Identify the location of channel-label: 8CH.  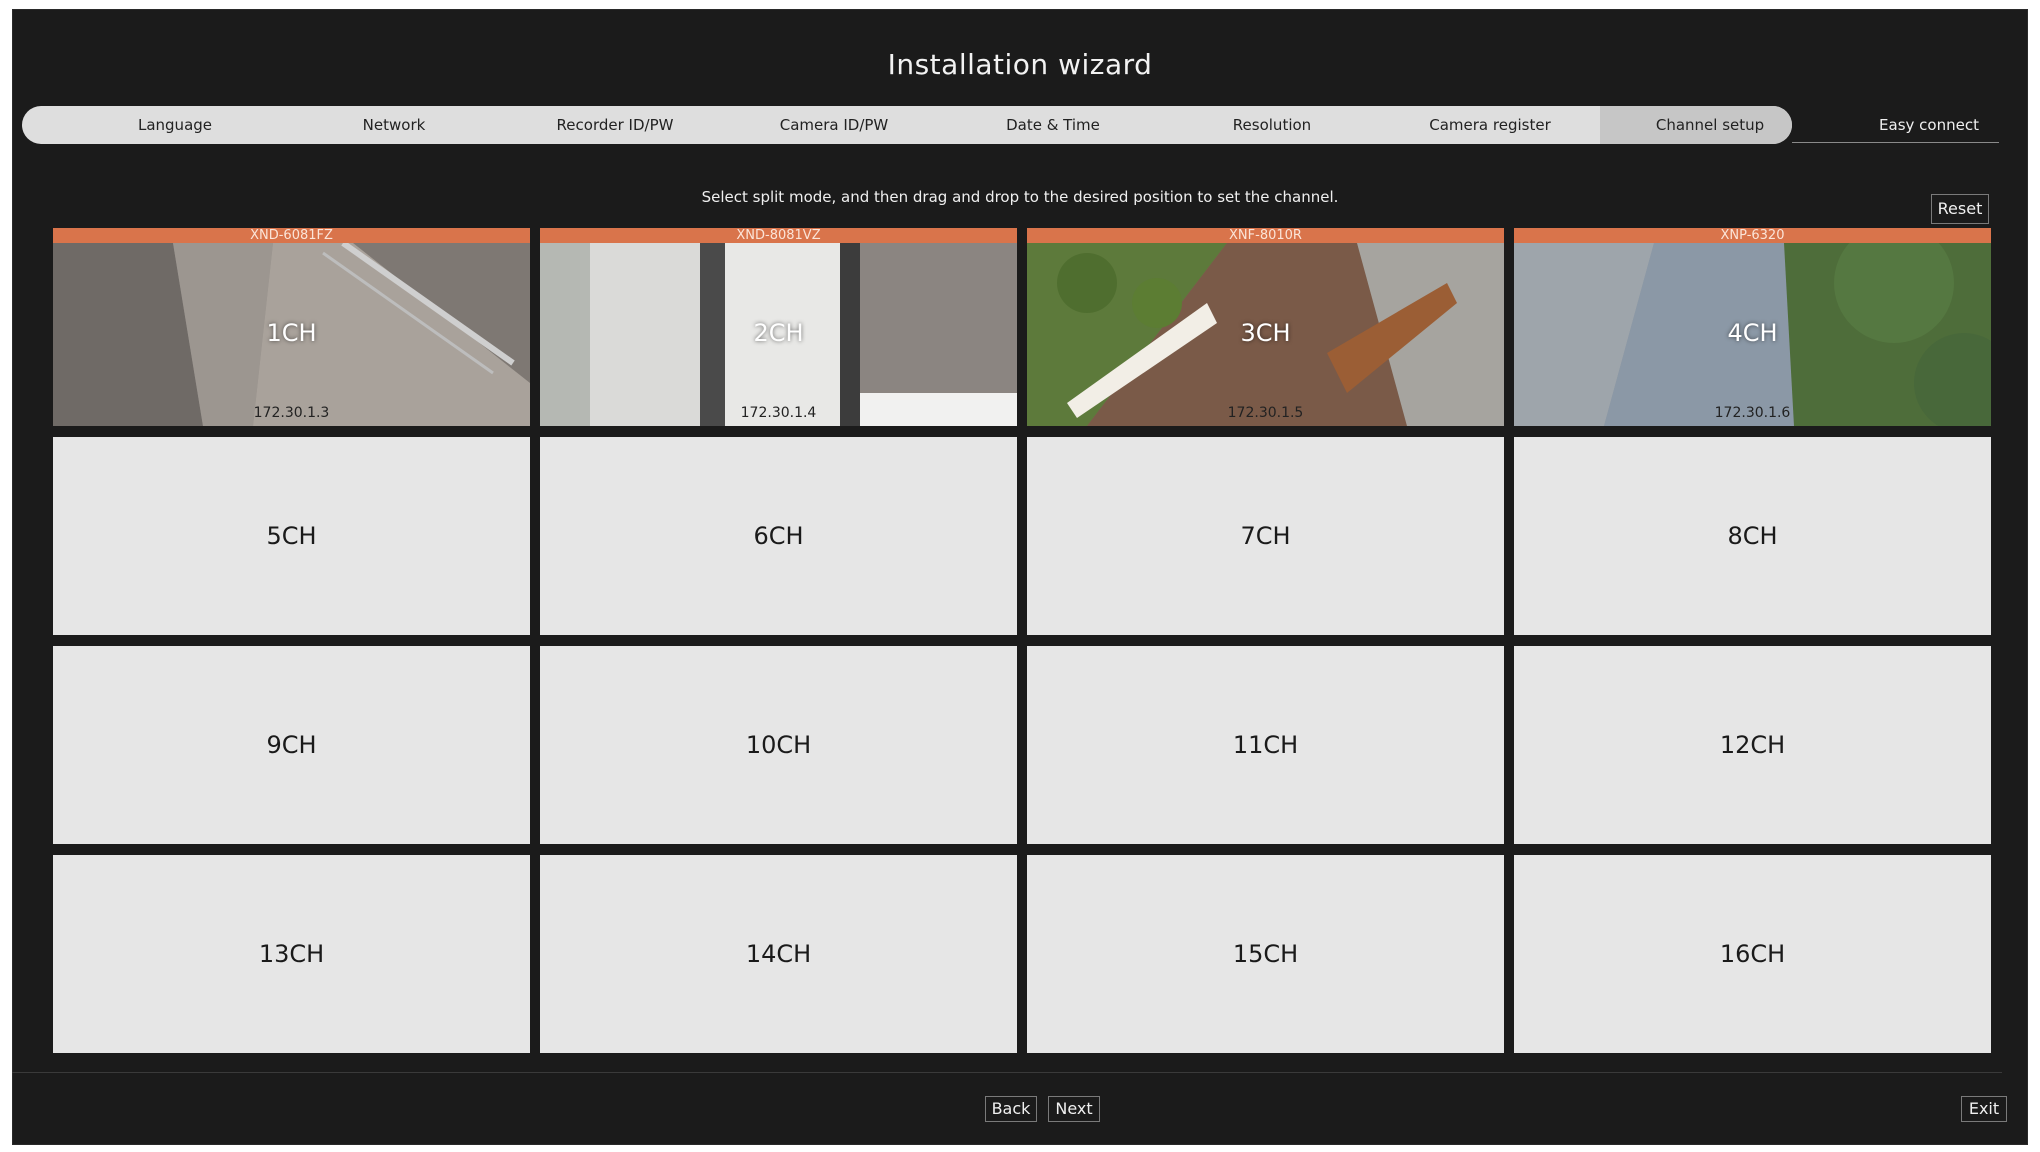
(1752, 536).